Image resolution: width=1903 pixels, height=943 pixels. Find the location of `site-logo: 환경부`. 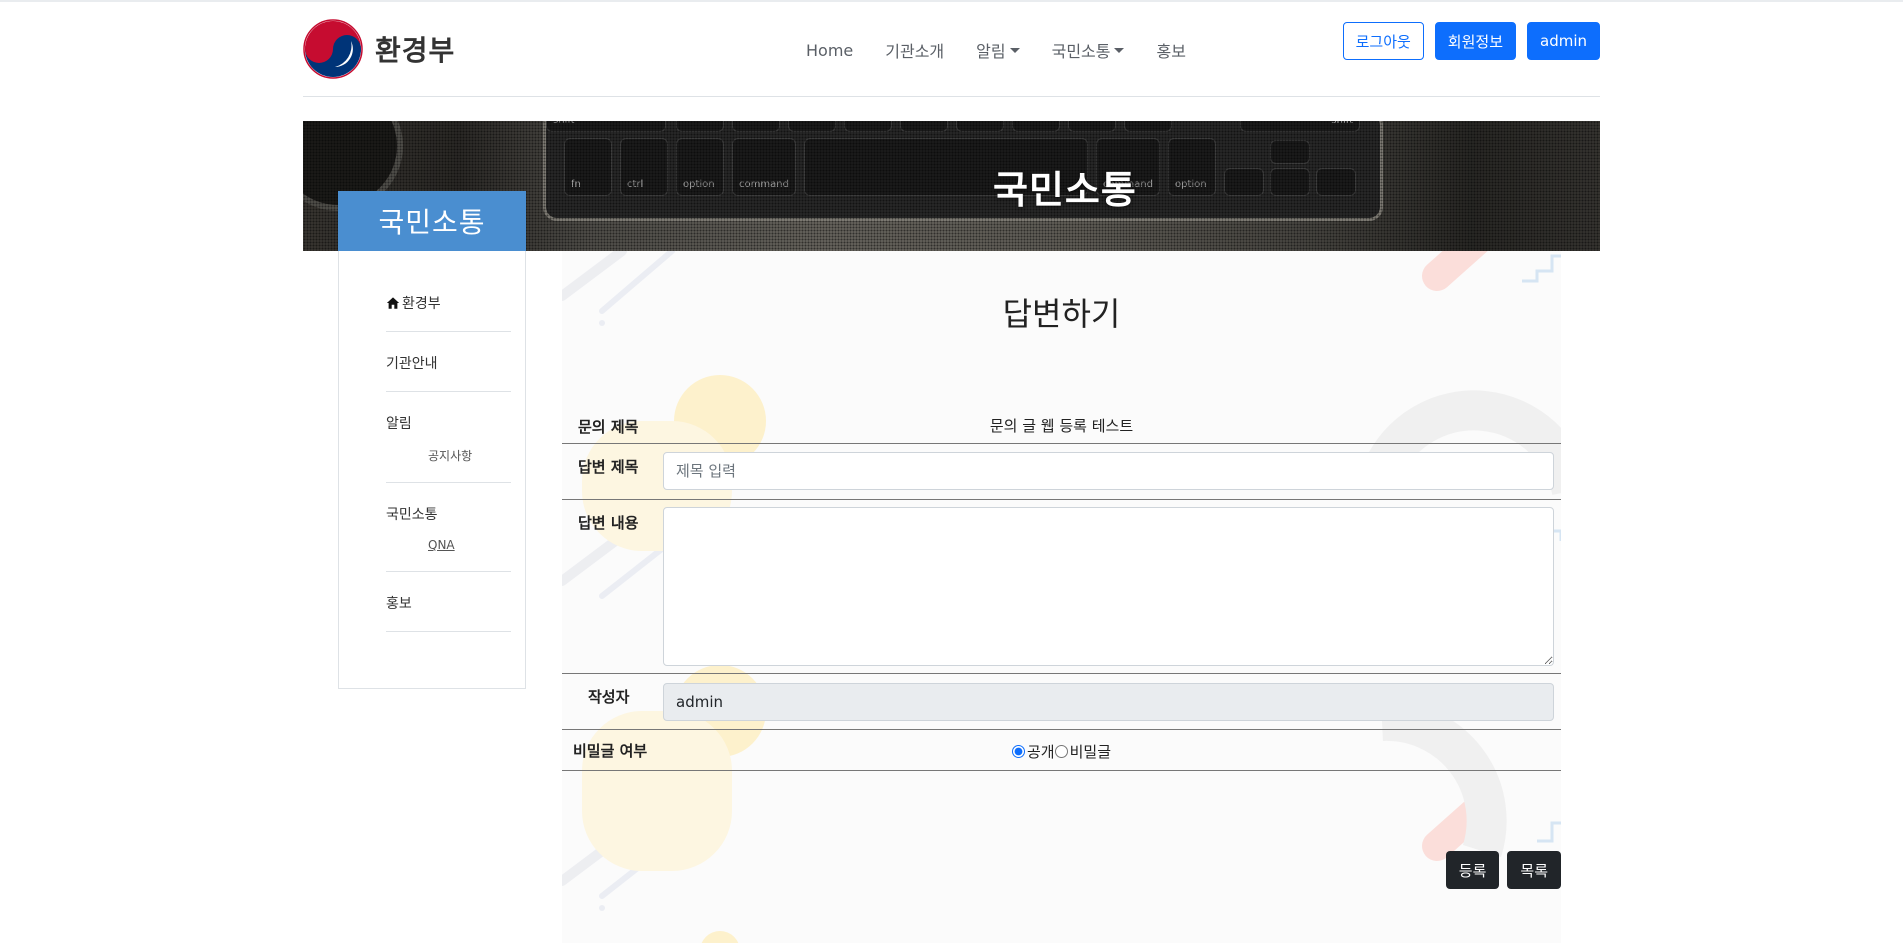

site-logo: 환경부 is located at coordinates (379, 49).